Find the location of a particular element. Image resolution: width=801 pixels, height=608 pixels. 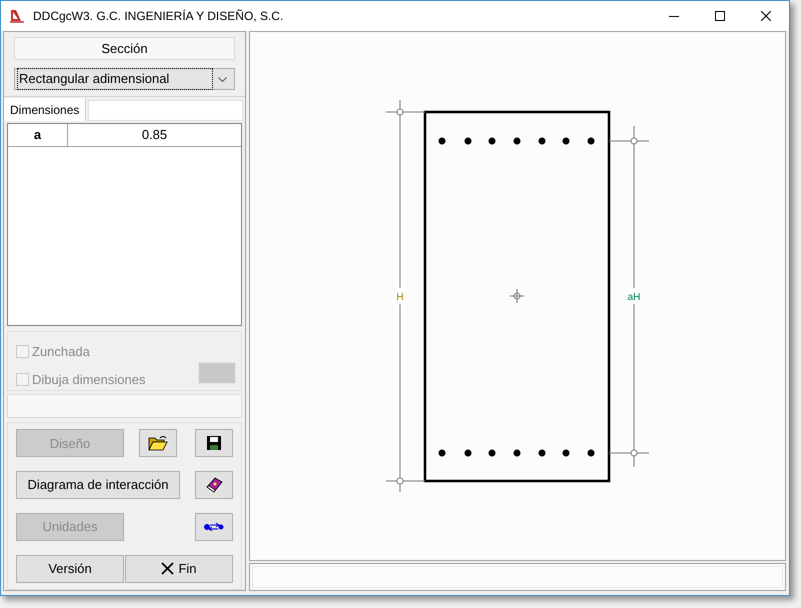

open-button is located at coordinates (158, 443).